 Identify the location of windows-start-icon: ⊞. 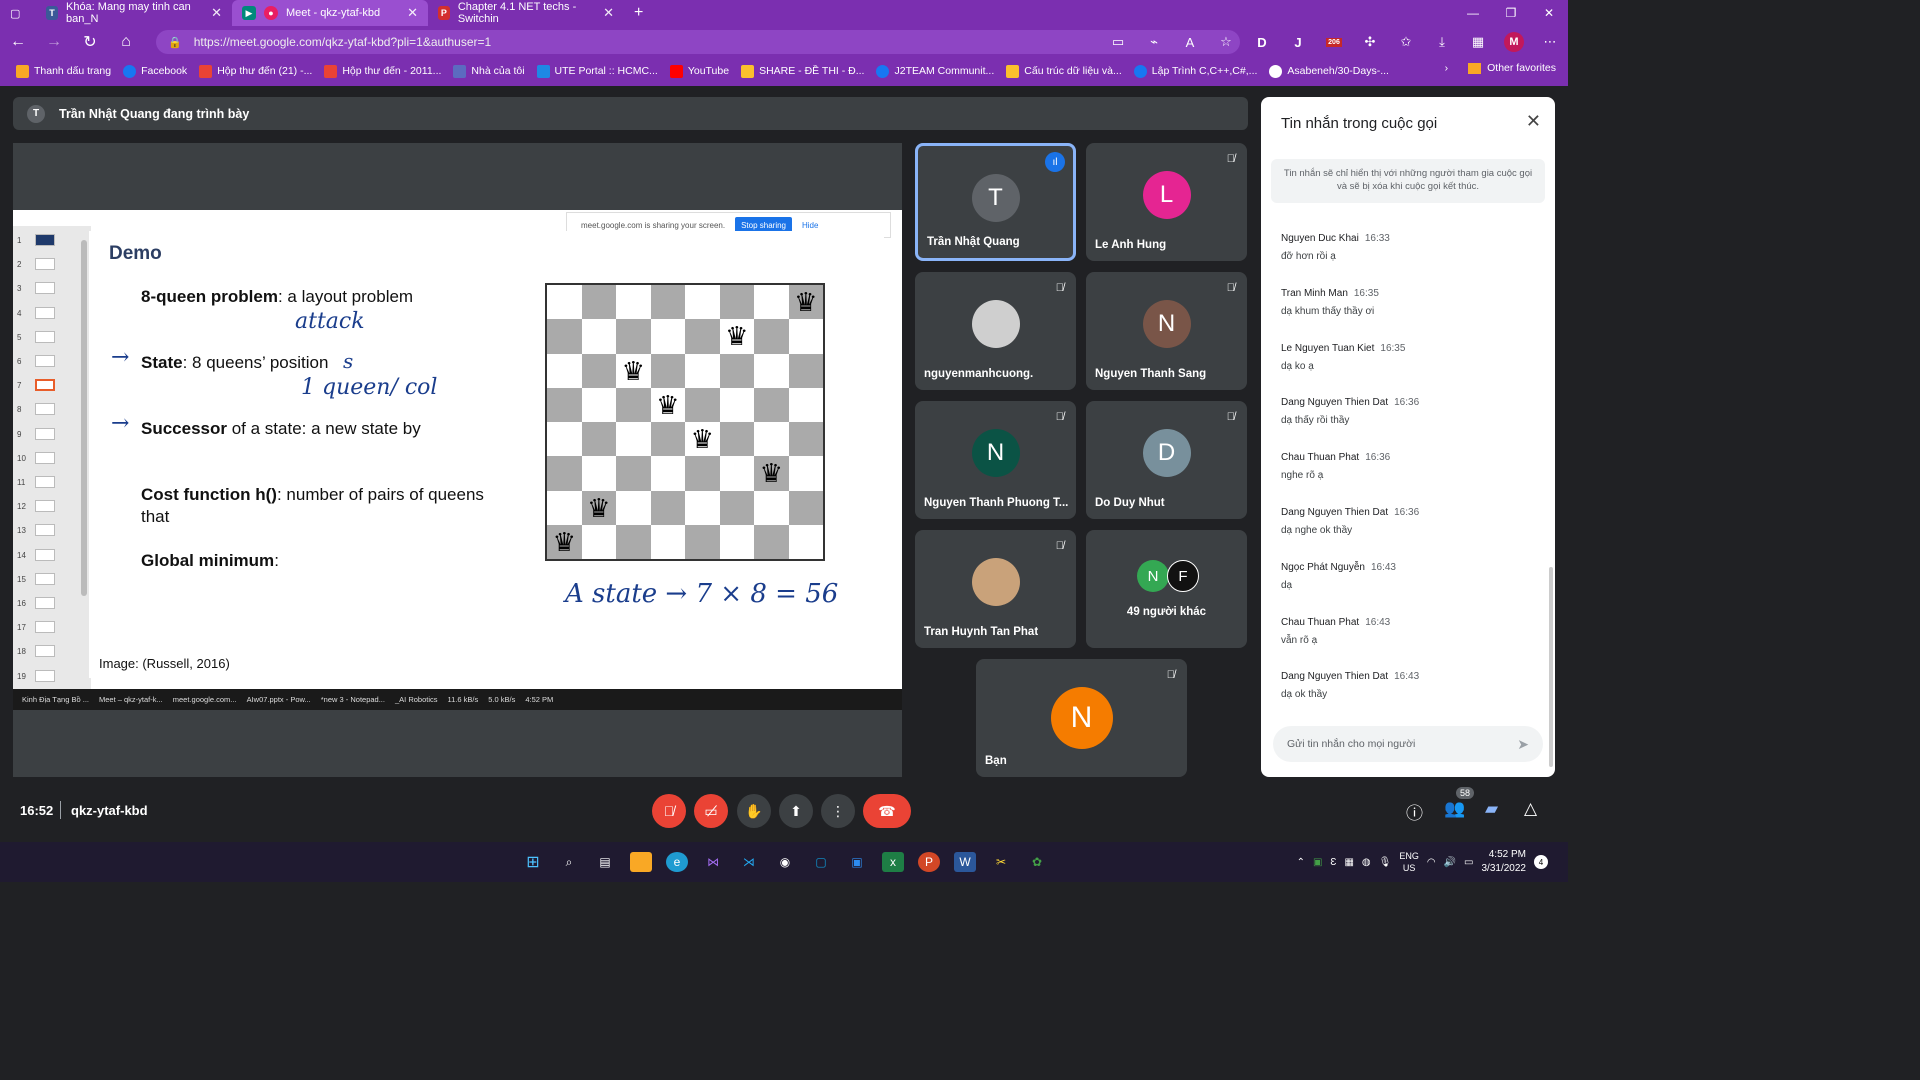
(533, 862).